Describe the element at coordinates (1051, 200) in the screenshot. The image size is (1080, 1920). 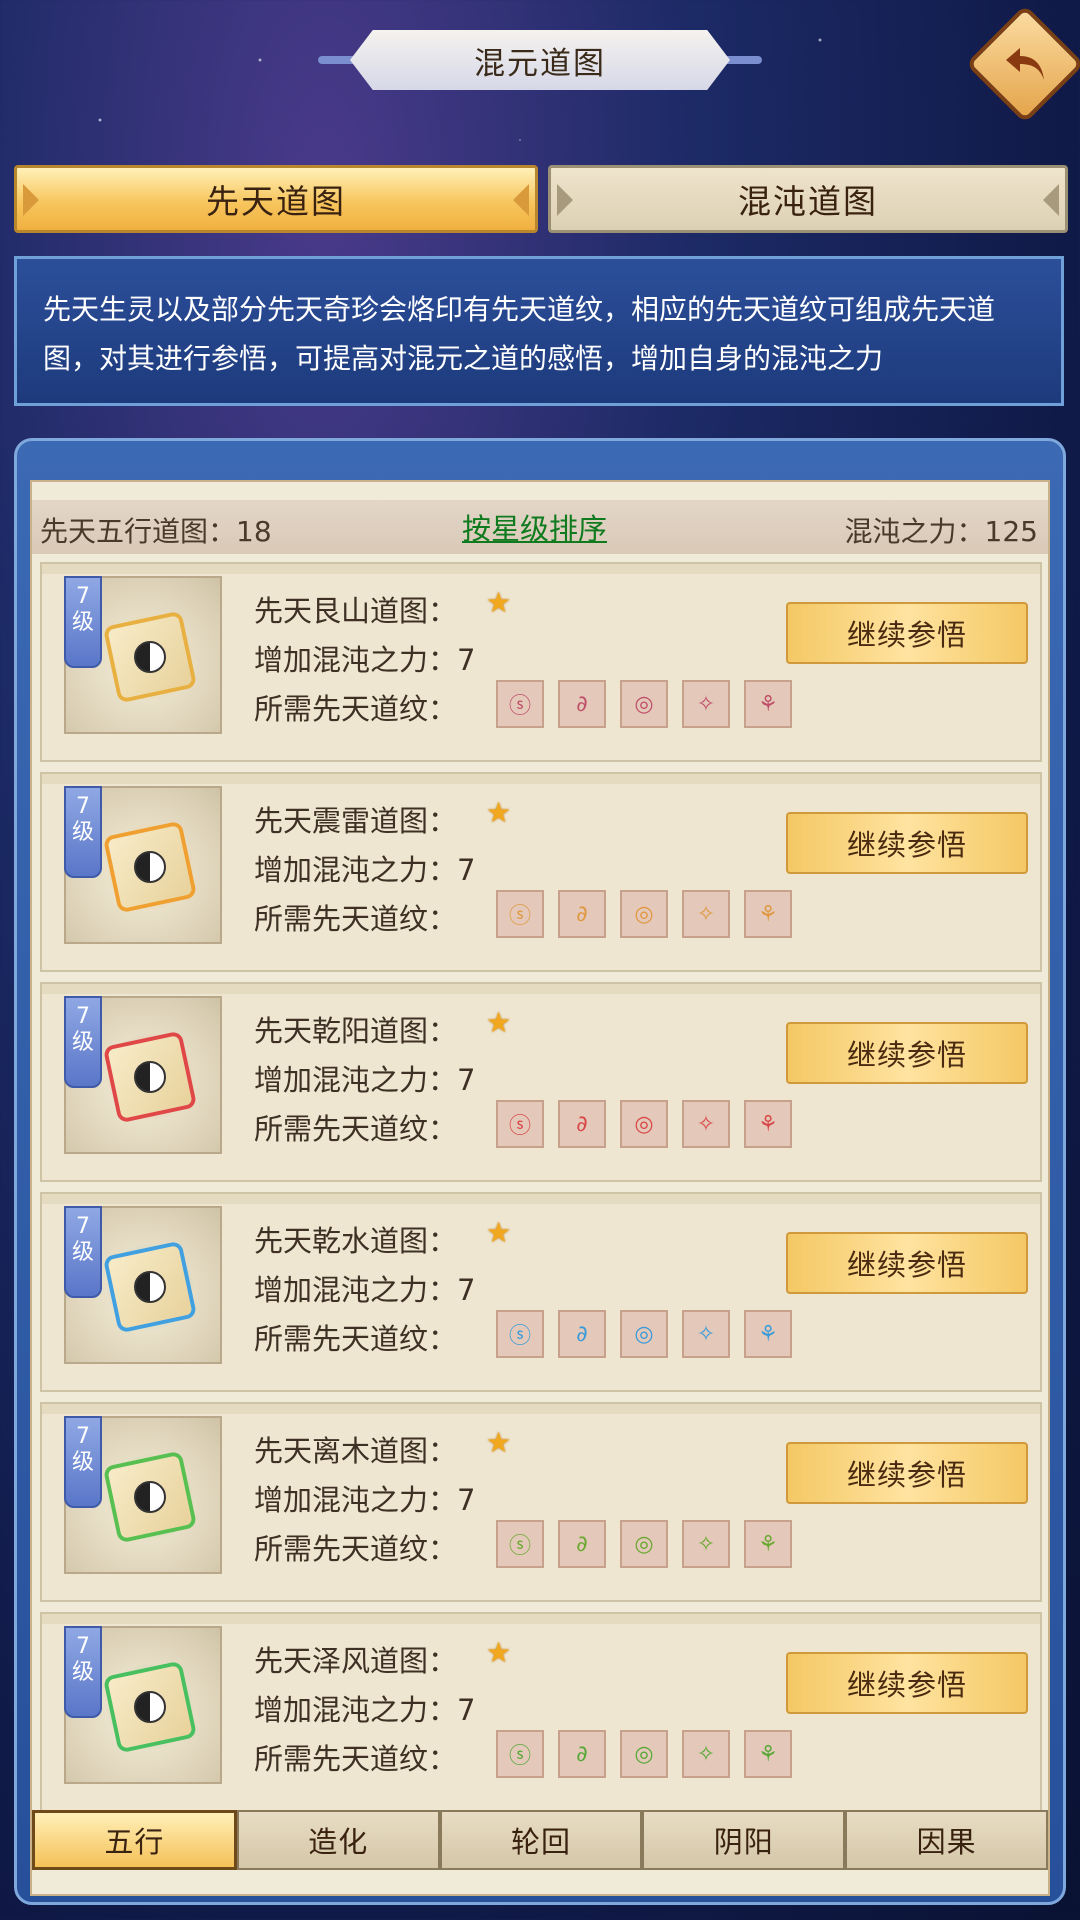
I see `tab-arrow-right-icon` at that location.